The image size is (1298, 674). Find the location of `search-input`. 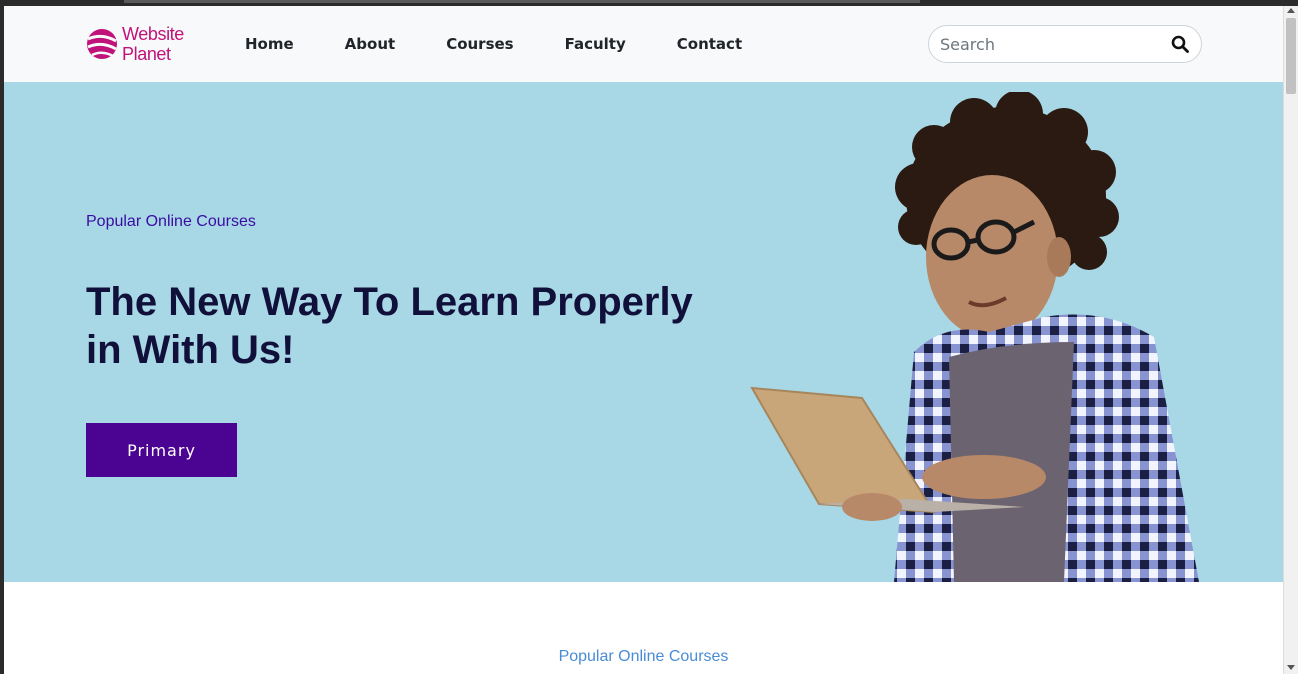

search-input is located at coordinates (1050, 44).